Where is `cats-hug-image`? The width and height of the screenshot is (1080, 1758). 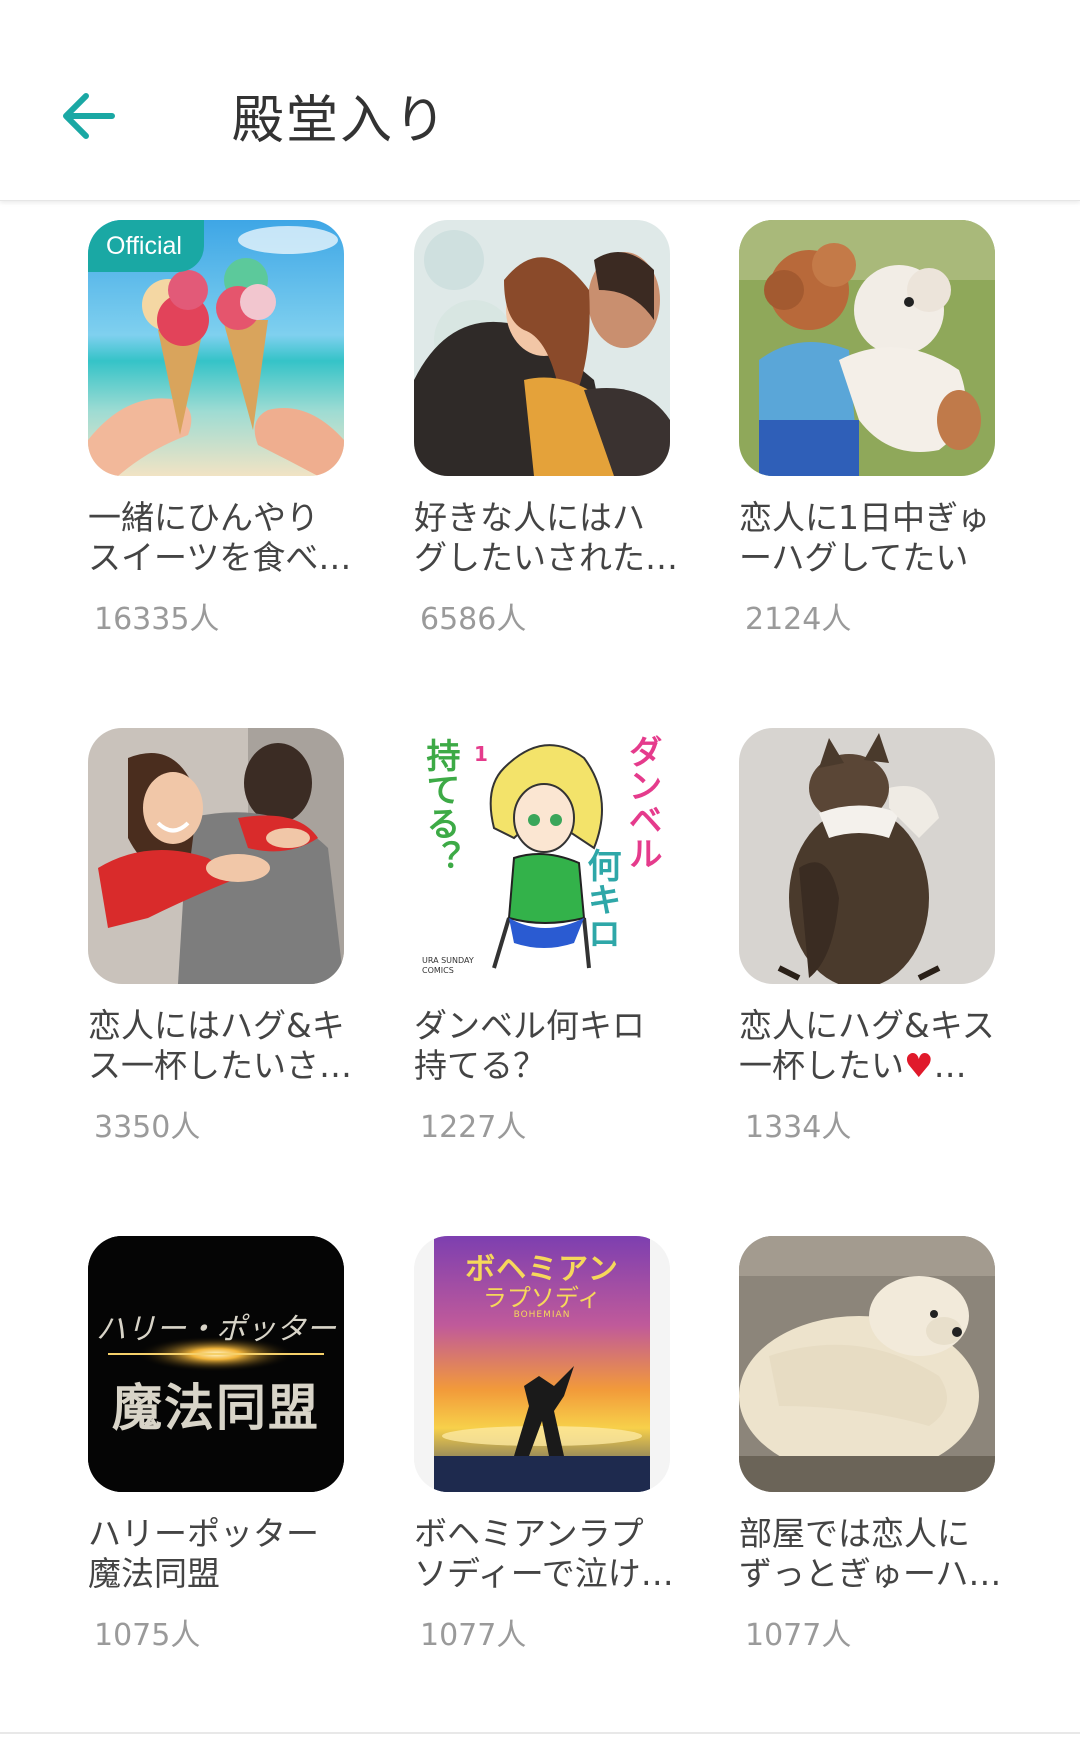
cats-hug-image is located at coordinates (867, 856).